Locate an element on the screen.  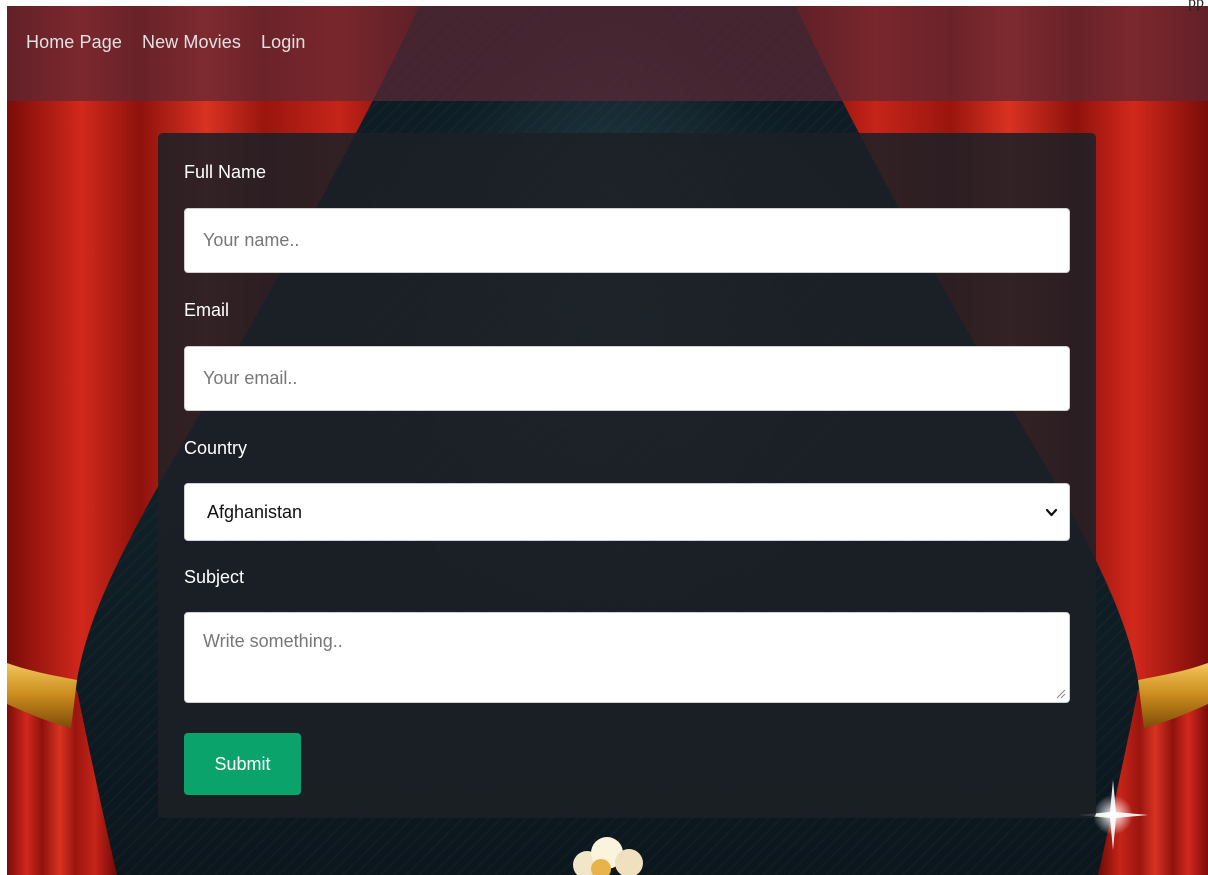
resize-grip-icon is located at coordinates (1061, 694).